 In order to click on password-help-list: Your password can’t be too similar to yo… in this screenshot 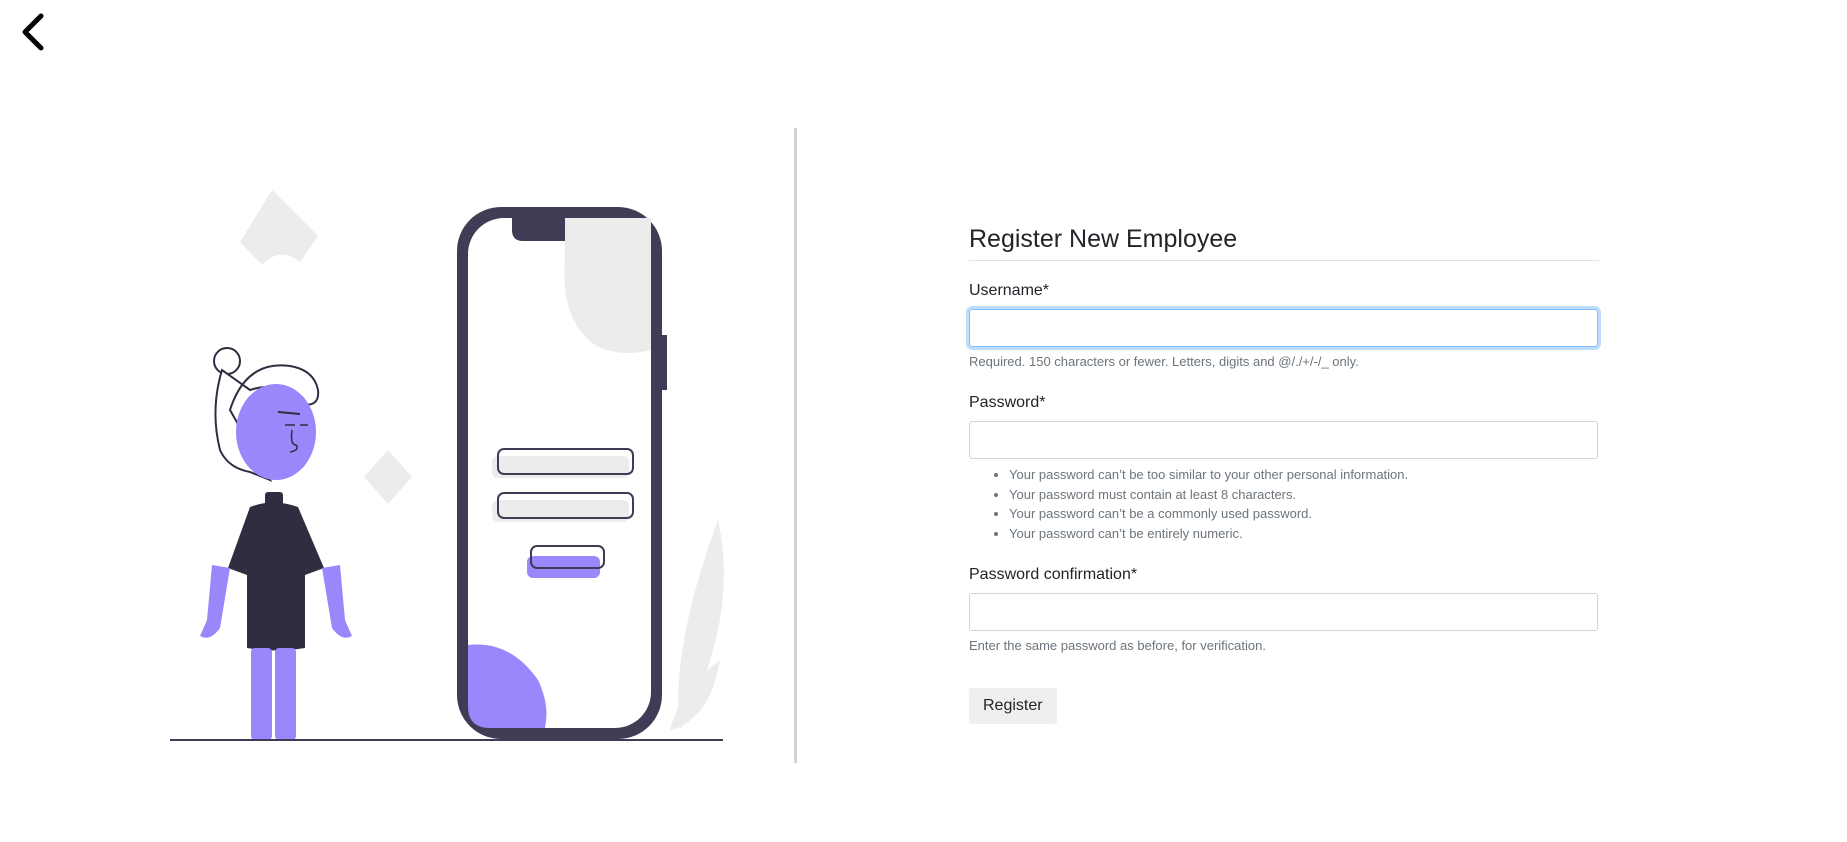, I will do `click(1284, 504)`.